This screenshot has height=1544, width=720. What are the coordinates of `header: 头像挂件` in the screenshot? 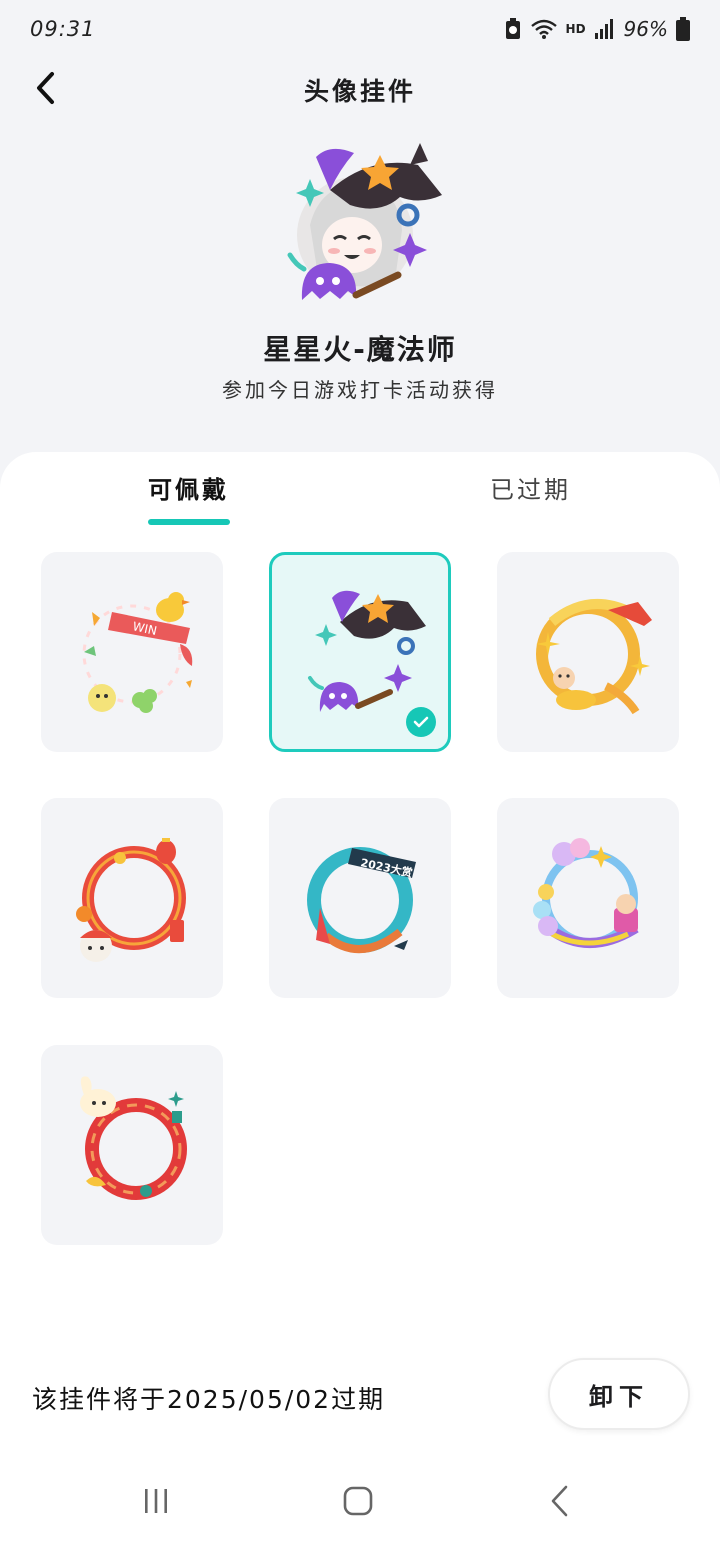 It's located at (360, 88).